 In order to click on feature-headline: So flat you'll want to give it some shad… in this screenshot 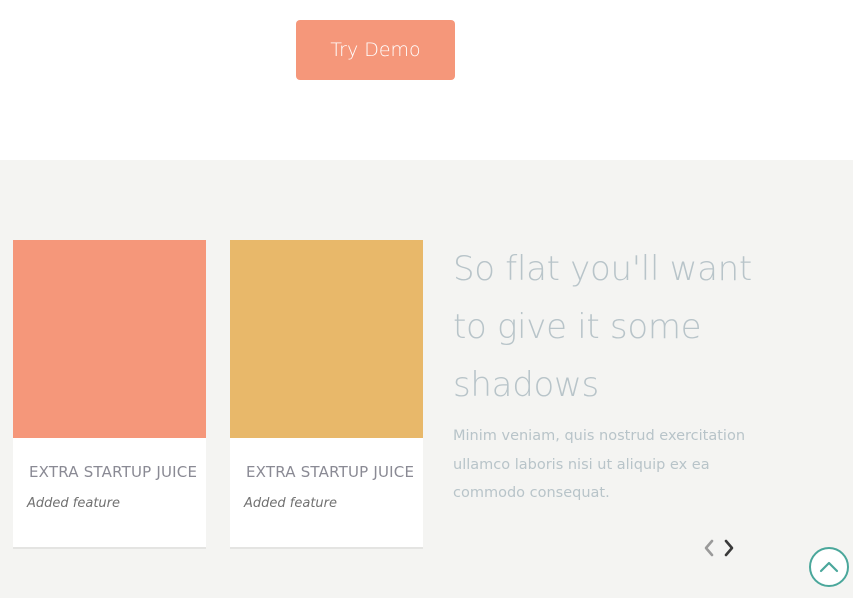, I will do `click(602, 327)`.